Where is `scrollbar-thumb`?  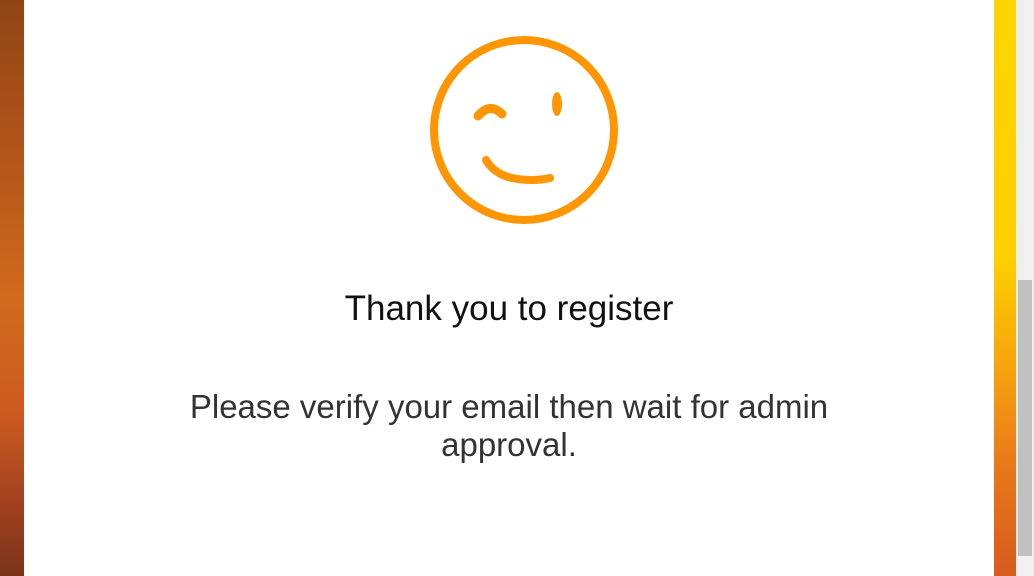 scrollbar-thumb is located at coordinates (1025, 418).